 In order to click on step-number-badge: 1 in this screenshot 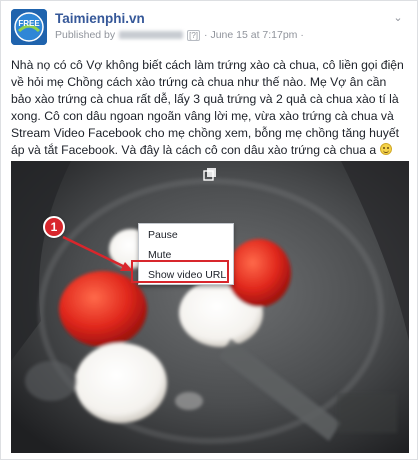, I will do `click(54, 227)`.